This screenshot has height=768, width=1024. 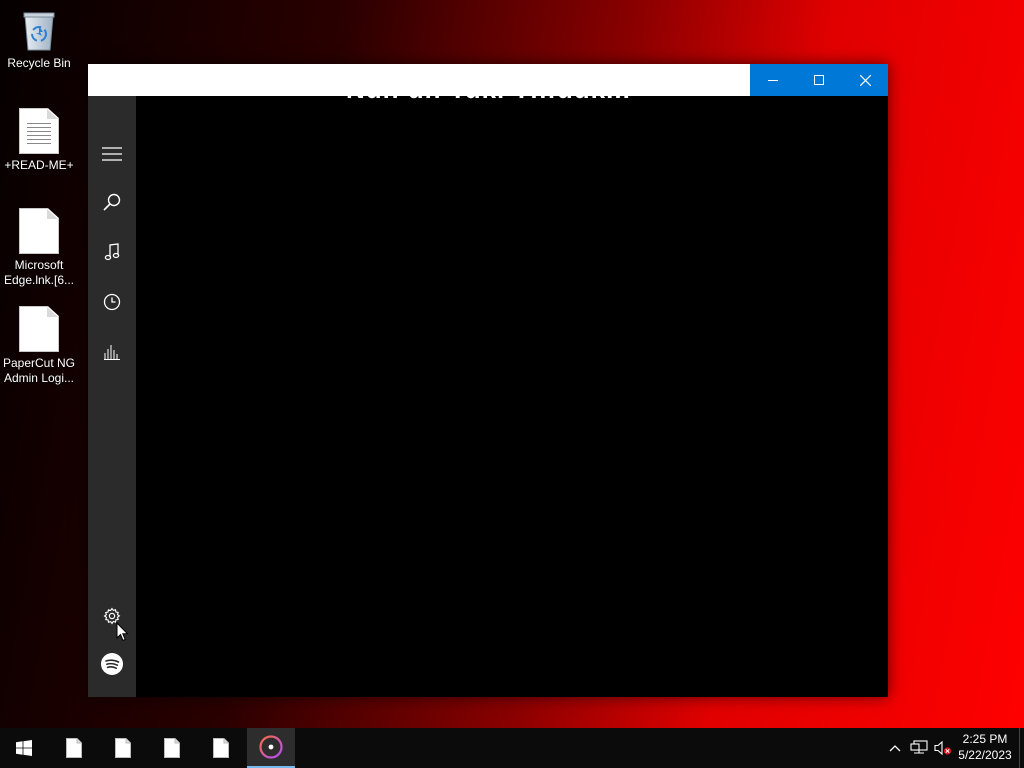 I want to click on maximize-icon, so click(x=819, y=80).